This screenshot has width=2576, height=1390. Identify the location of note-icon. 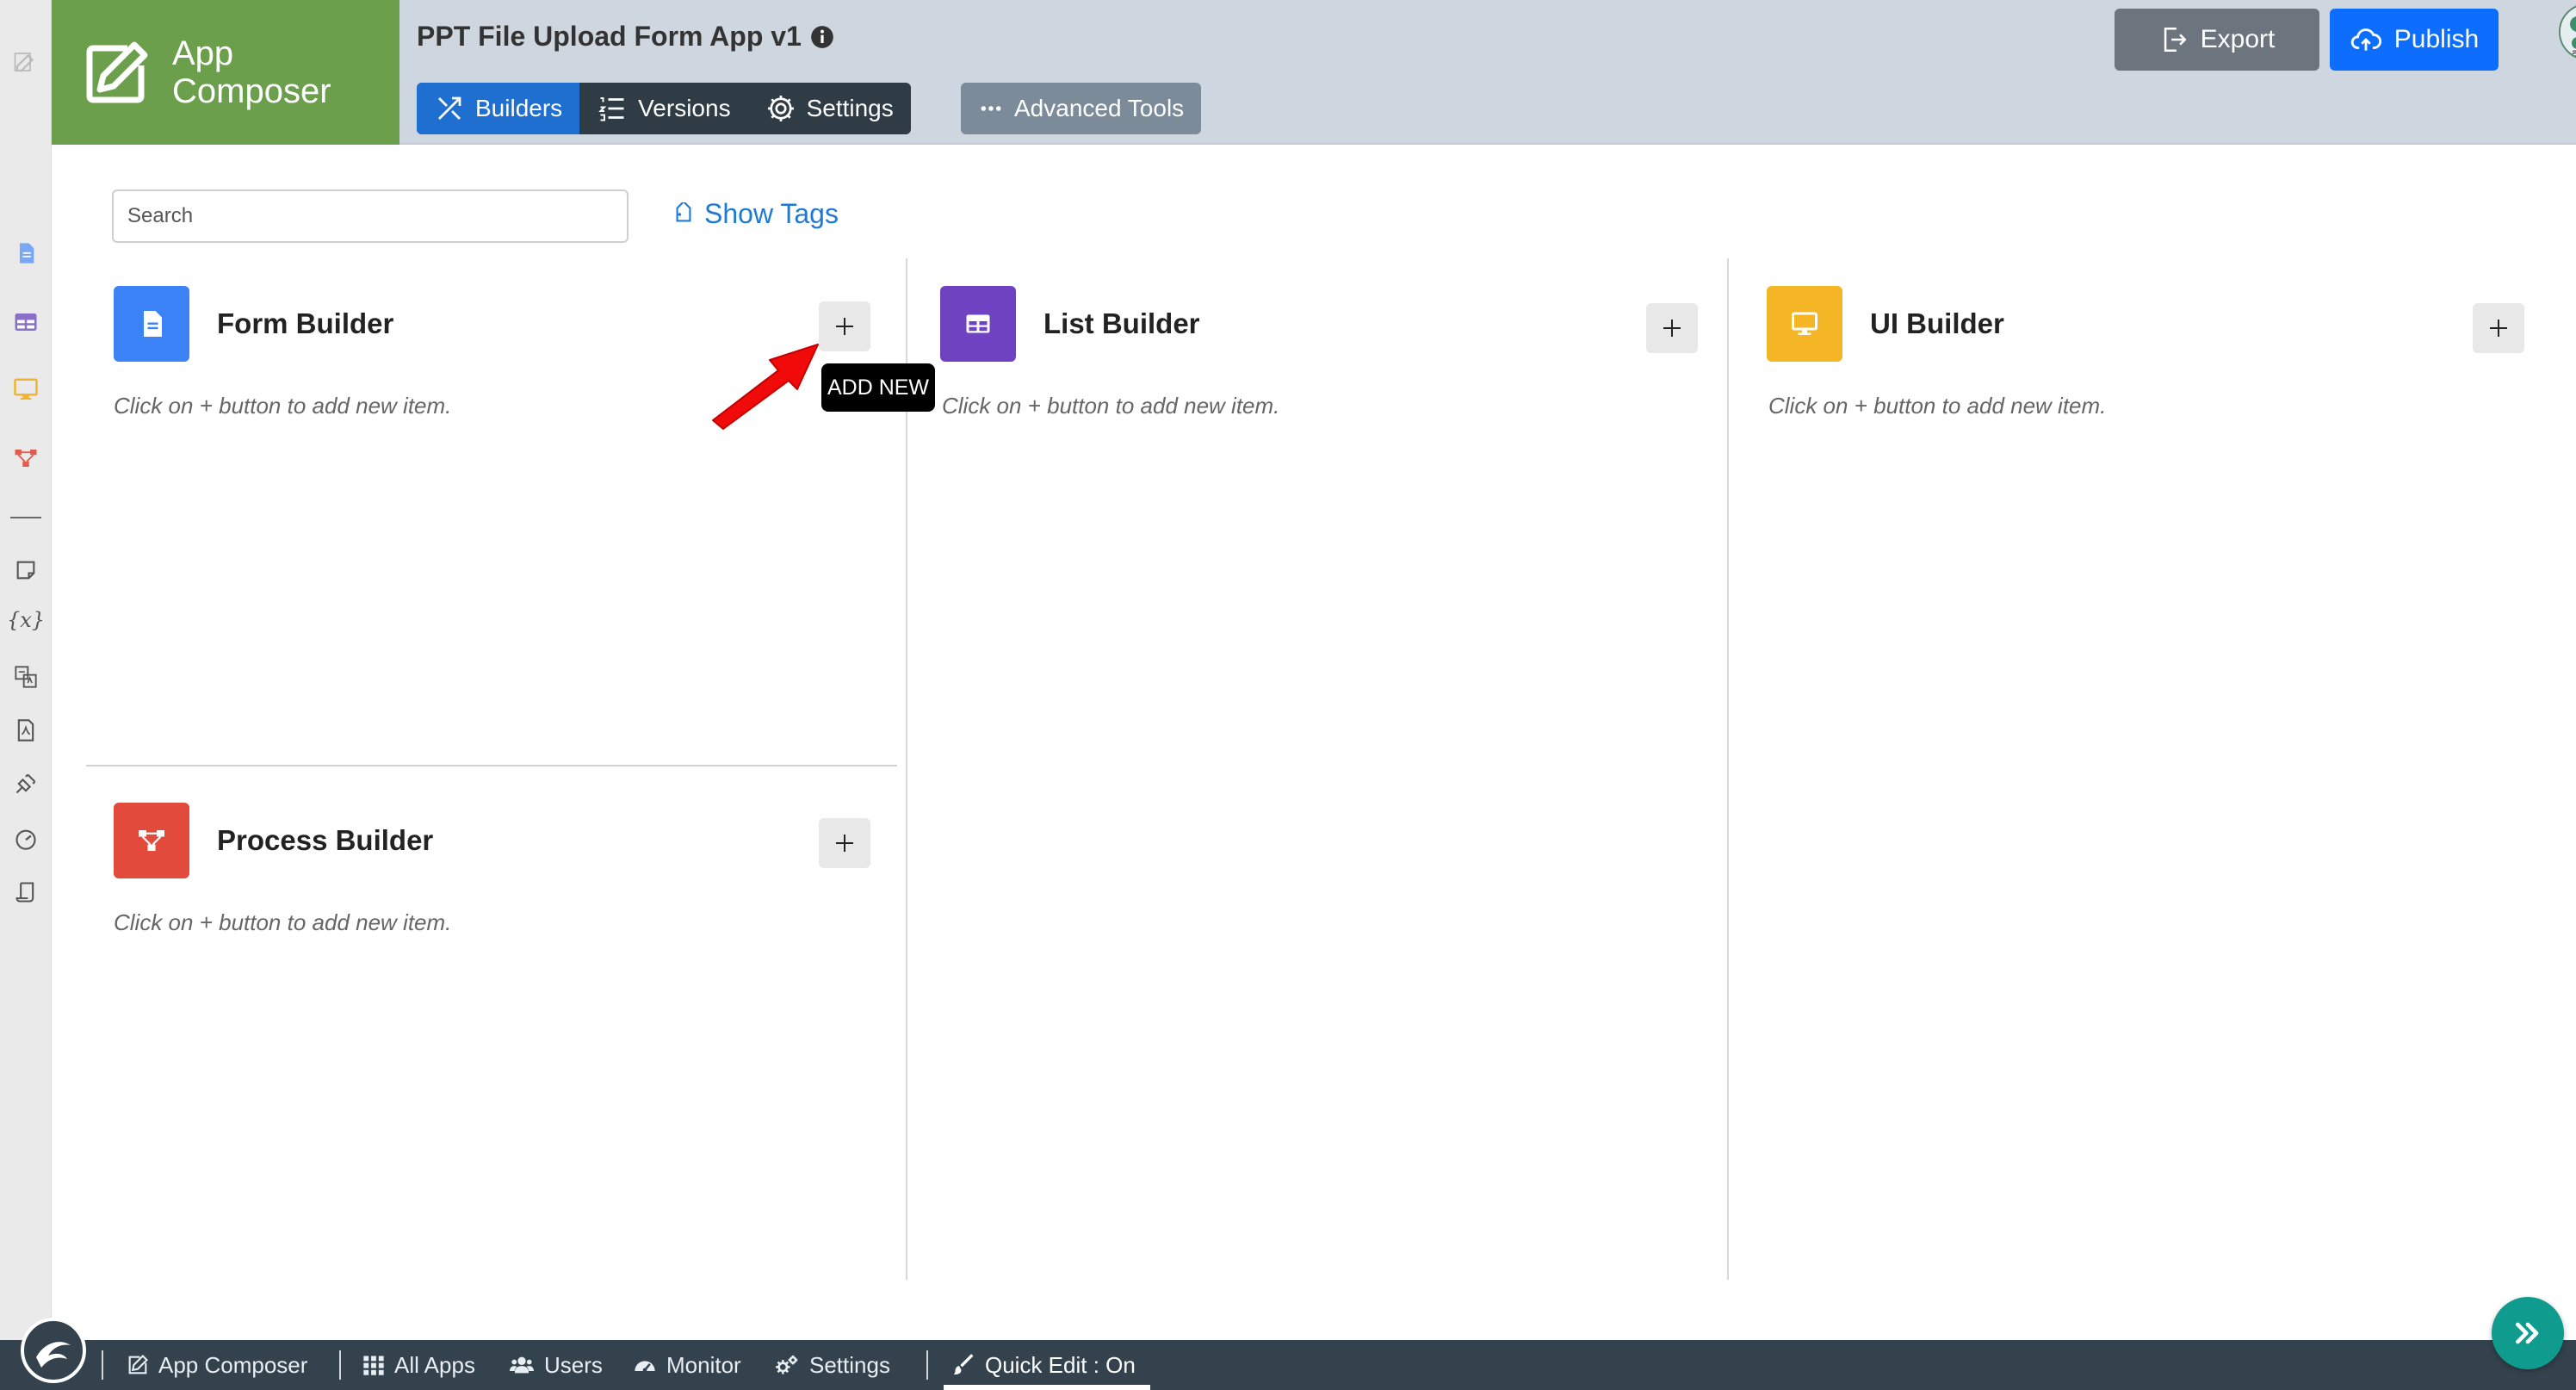
(26, 570).